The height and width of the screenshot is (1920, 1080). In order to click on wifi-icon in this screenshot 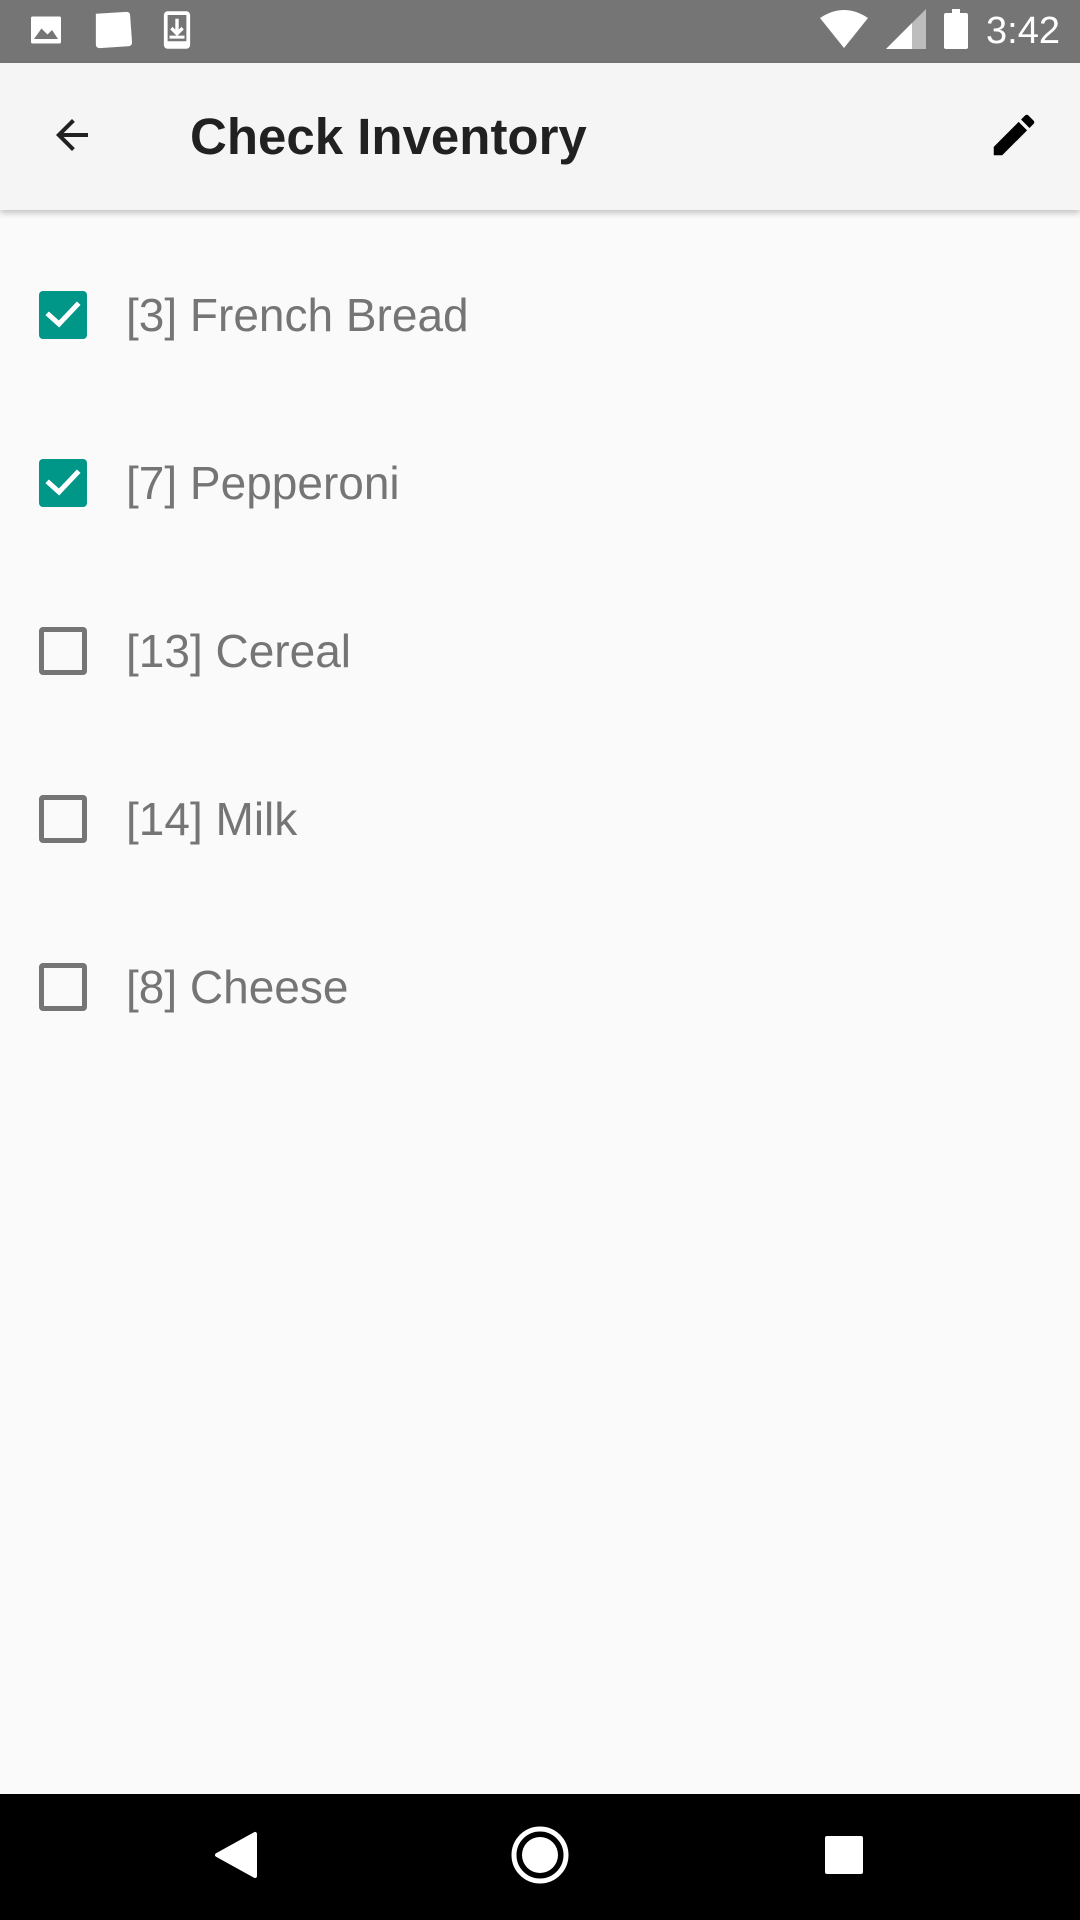, I will do `click(844, 31)`.